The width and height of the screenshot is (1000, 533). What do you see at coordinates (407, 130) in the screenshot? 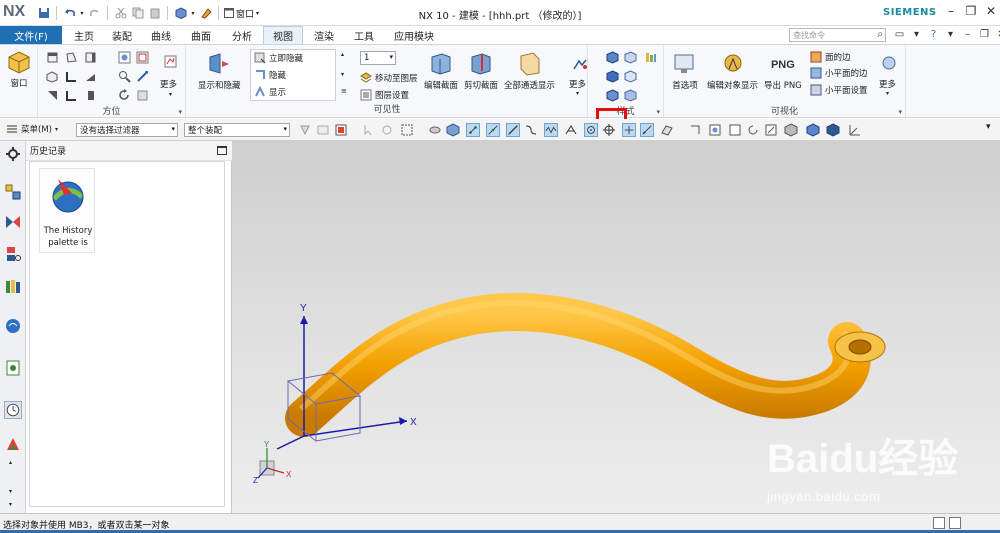
I see `rectangle-select-icon` at bounding box center [407, 130].